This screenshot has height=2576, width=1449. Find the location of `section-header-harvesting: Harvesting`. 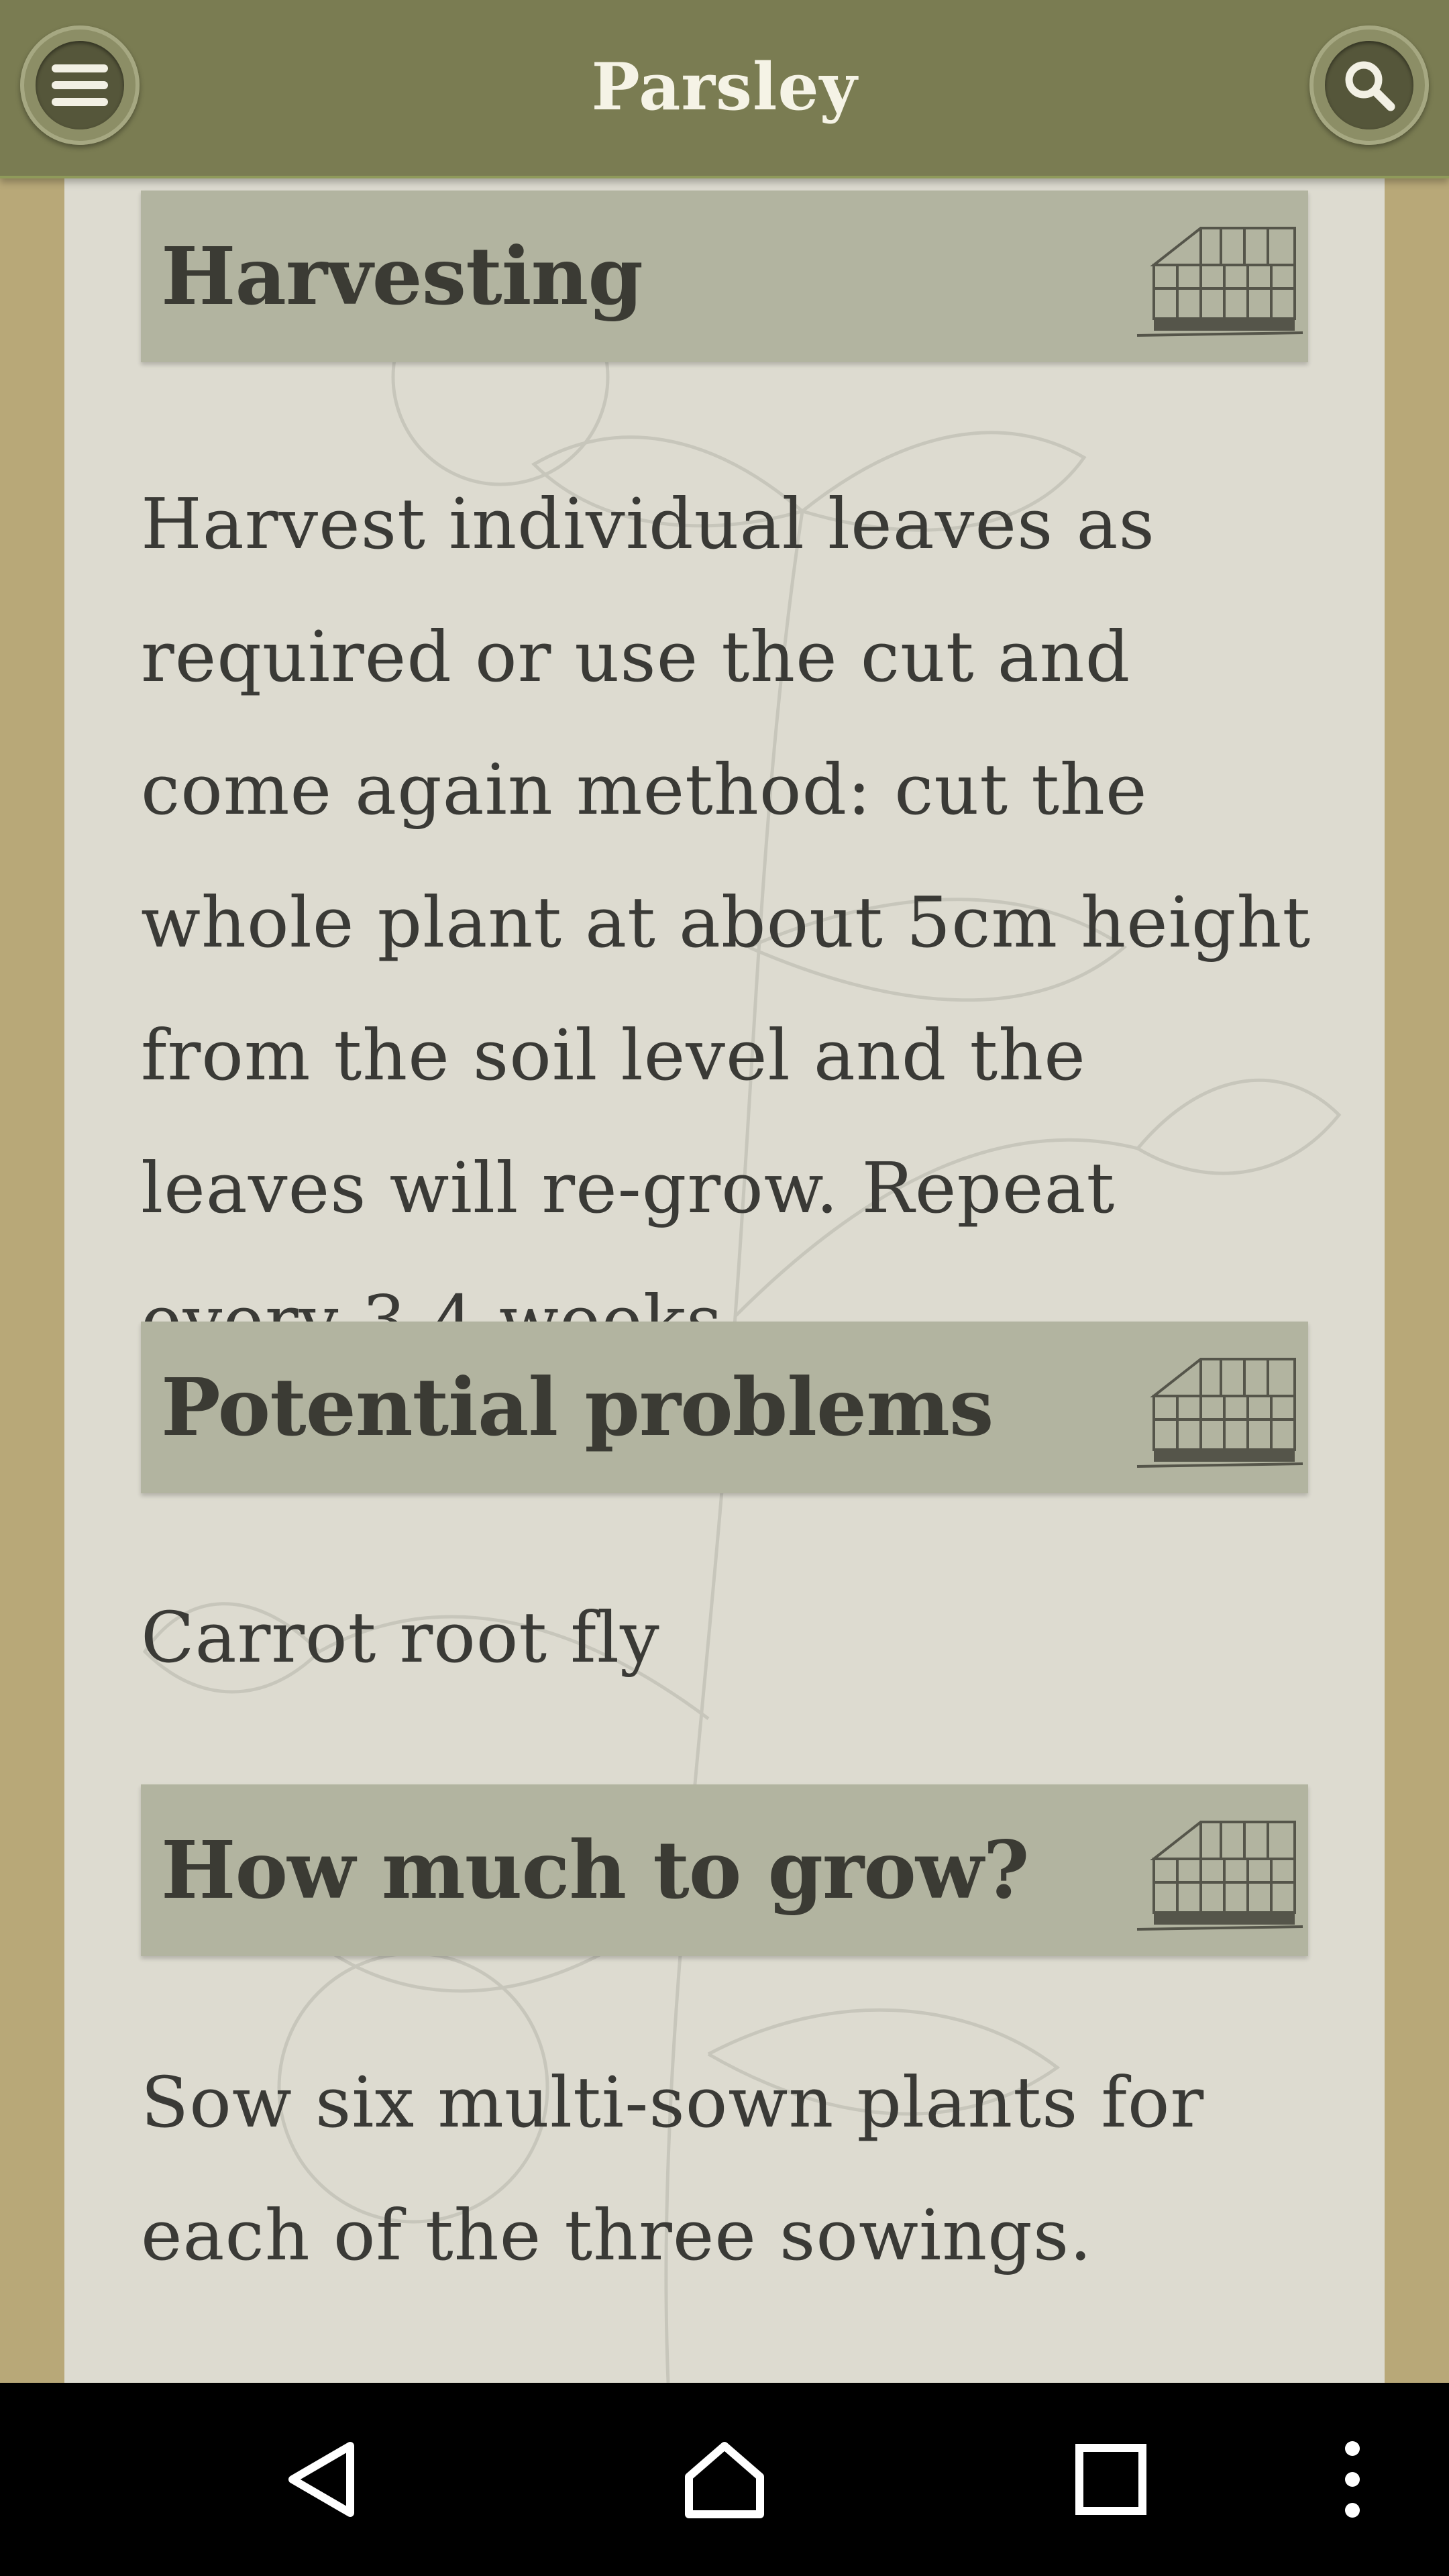

section-header-harvesting: Harvesting is located at coordinates (724, 276).